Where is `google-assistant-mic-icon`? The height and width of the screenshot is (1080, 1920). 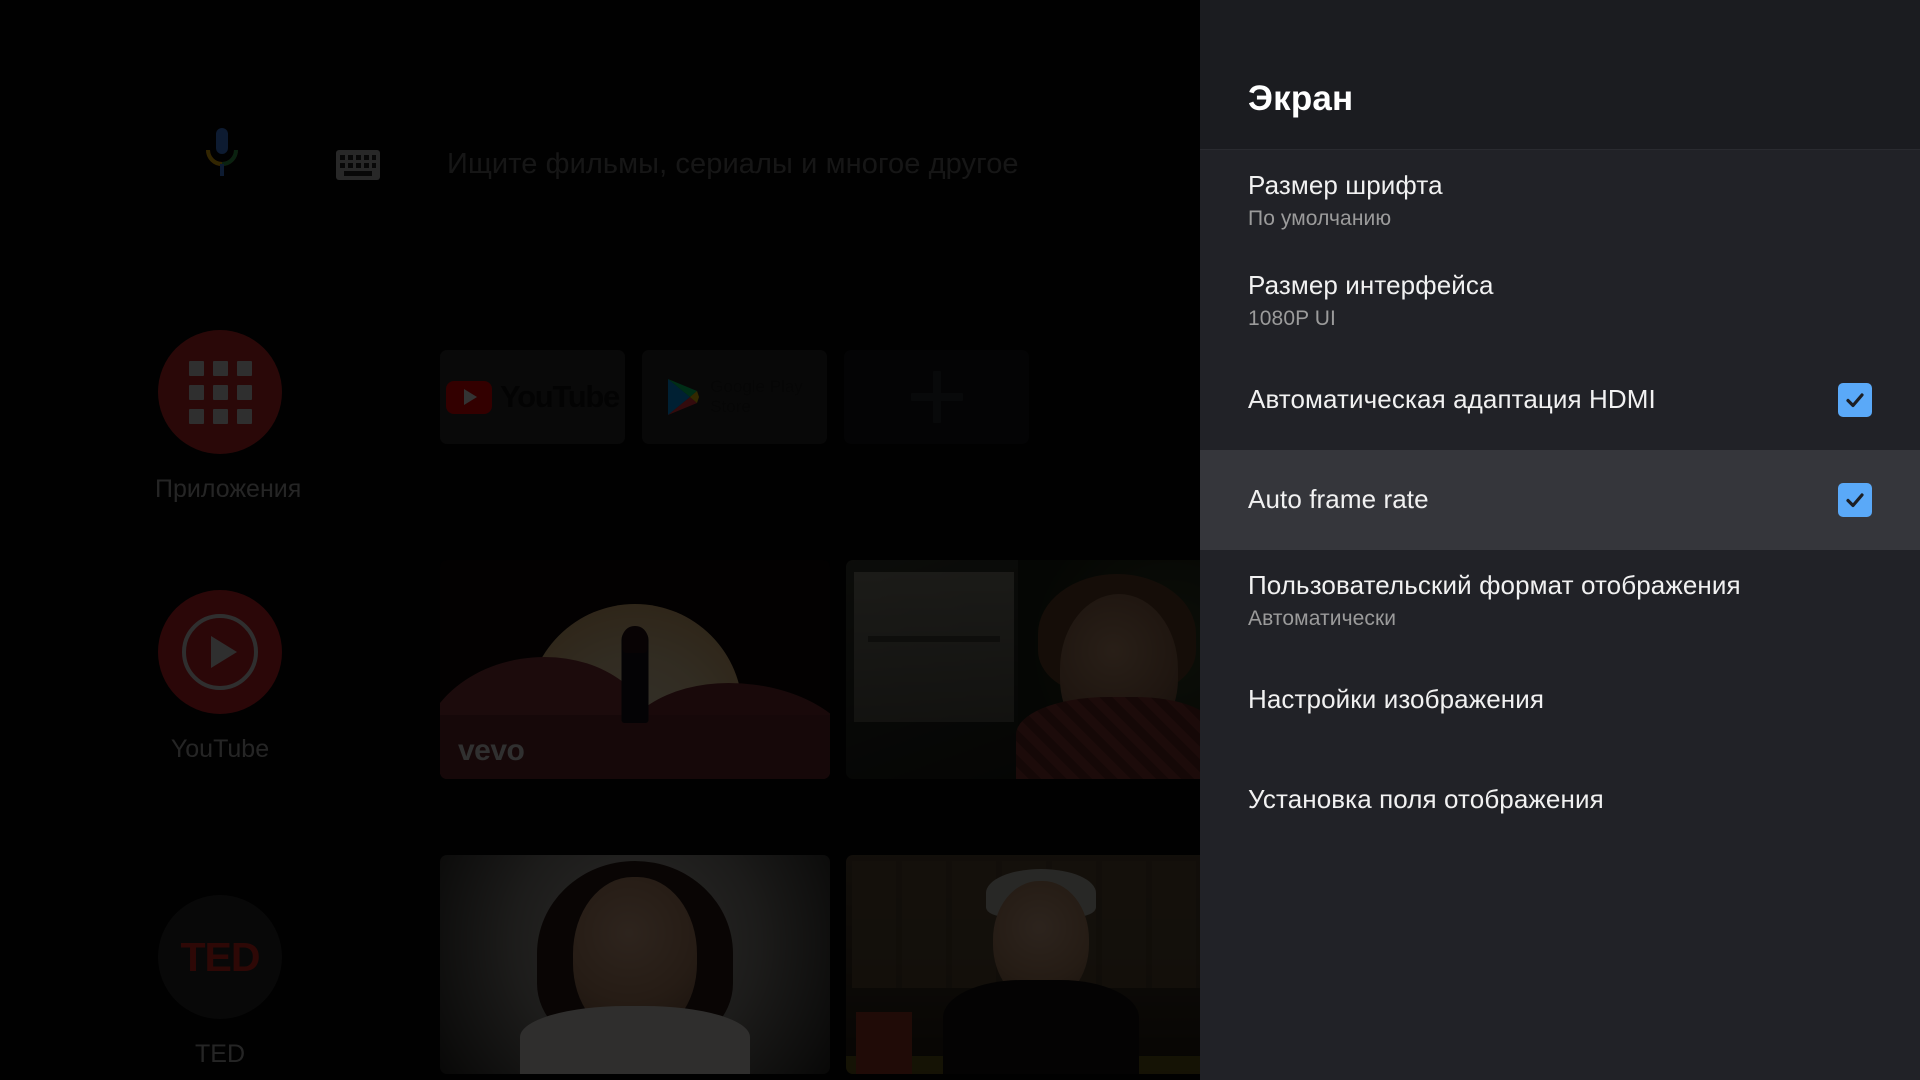
google-assistant-mic-icon is located at coordinates (222, 154).